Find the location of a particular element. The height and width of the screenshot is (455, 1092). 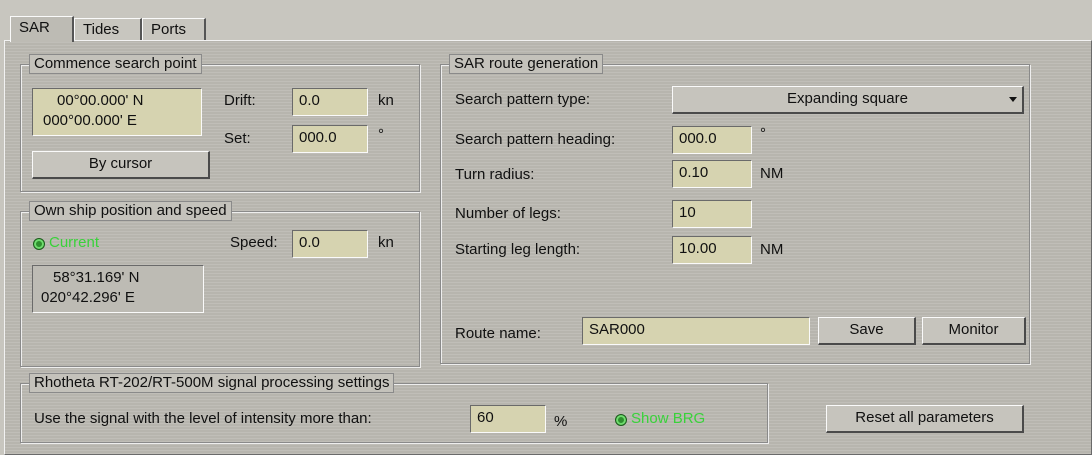

heading-input: 000.0 is located at coordinates (712, 140).